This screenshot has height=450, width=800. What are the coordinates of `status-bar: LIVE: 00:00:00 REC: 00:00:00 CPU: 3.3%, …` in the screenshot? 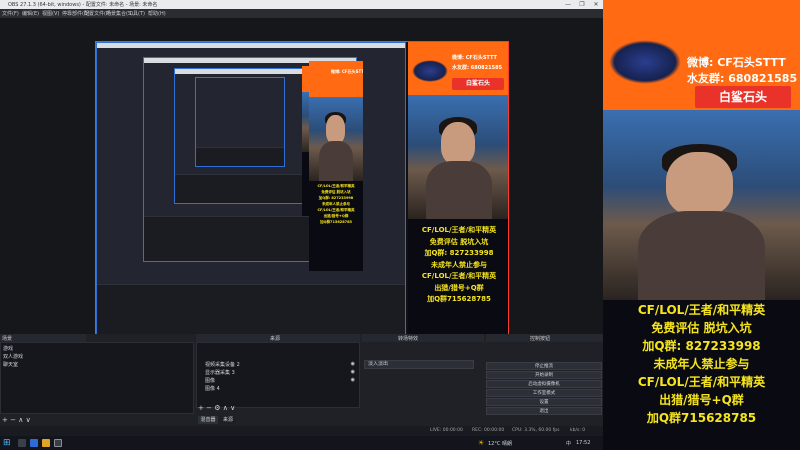 It's located at (301, 431).